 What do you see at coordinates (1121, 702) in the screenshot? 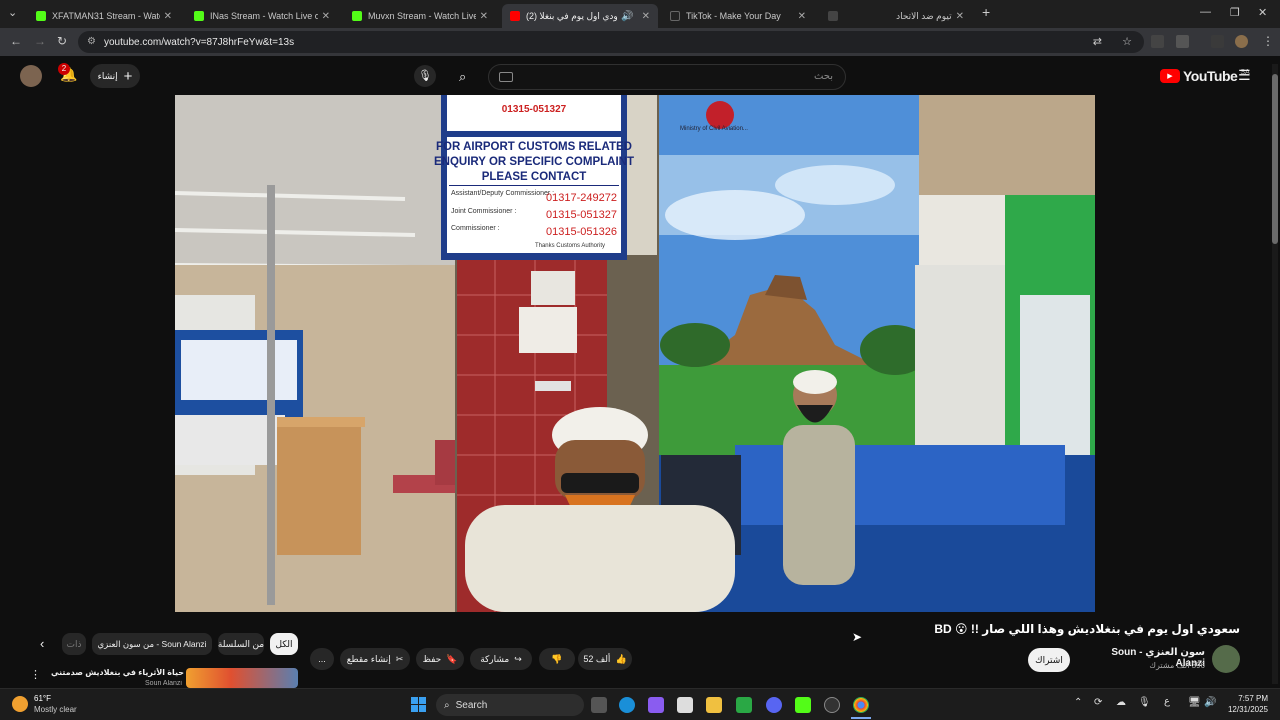
I see `cloud-icon: ☁` at bounding box center [1121, 702].